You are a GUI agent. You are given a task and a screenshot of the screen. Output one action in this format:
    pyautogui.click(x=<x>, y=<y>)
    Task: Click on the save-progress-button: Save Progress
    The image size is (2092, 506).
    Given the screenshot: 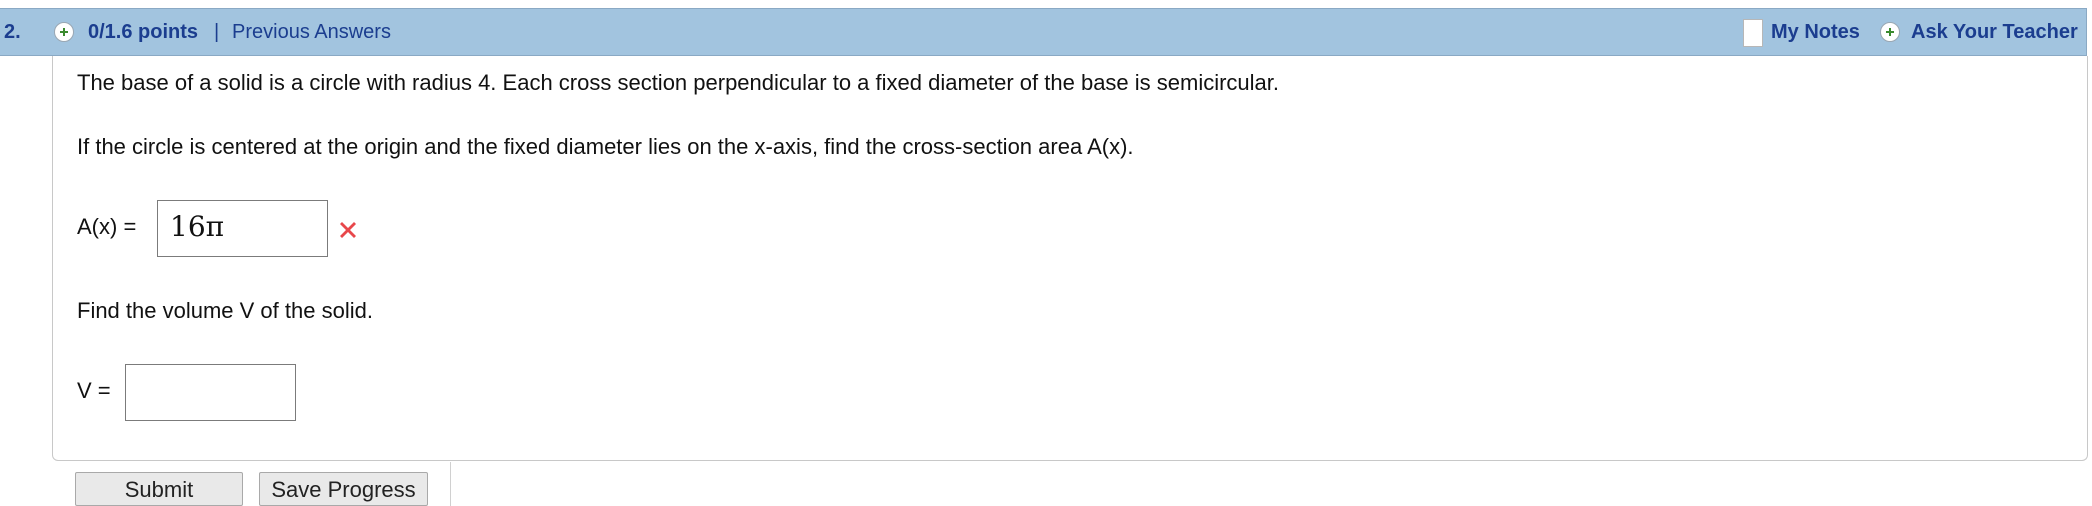 What is the action you would take?
    pyautogui.click(x=343, y=489)
    